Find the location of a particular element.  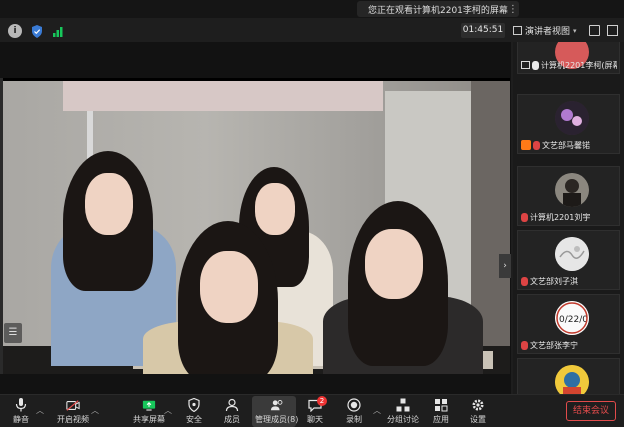

share-screen-label: 共享屏幕 is located at coordinates (149, 419).